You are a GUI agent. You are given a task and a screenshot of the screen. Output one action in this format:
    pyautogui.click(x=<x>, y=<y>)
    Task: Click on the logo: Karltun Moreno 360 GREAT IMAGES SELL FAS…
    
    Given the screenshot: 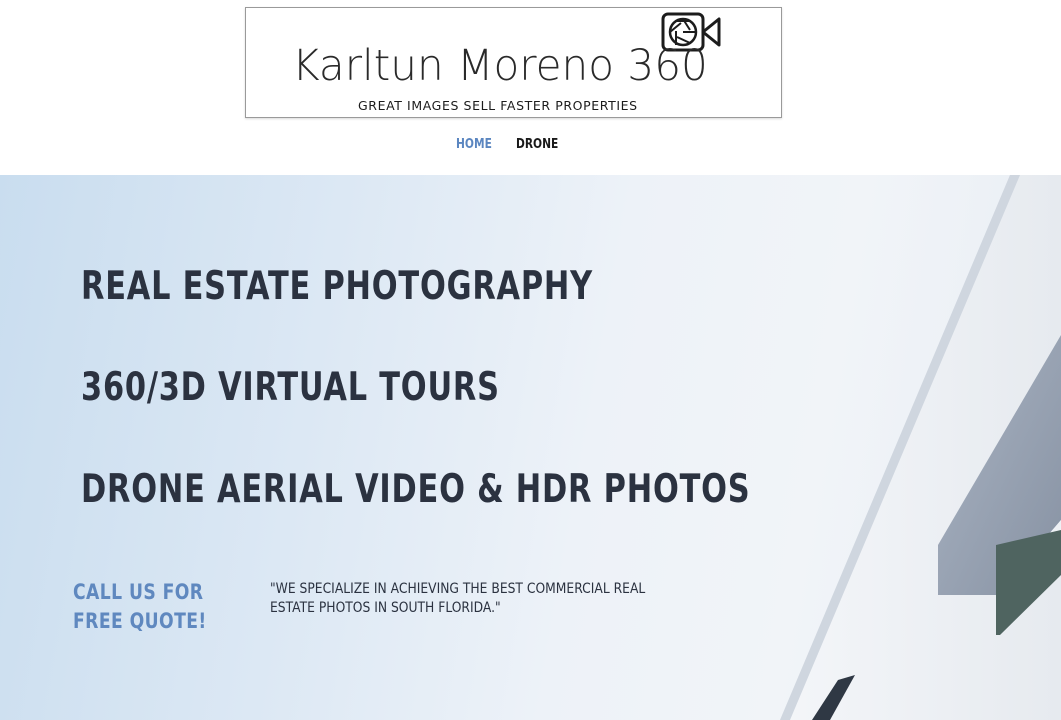 What is the action you would take?
    pyautogui.click(x=513, y=71)
    